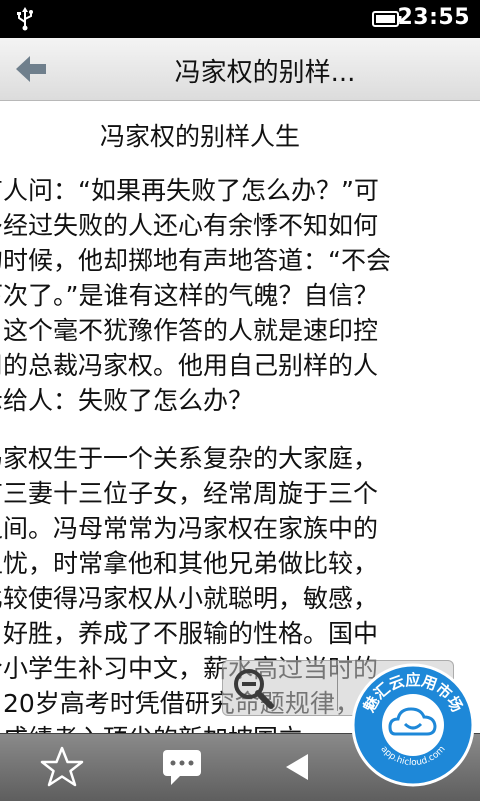  Describe the element at coordinates (189, 458) in the screenshot. I see `text-line: 冯家权生于一个关系复杂的大家庭，` at that location.